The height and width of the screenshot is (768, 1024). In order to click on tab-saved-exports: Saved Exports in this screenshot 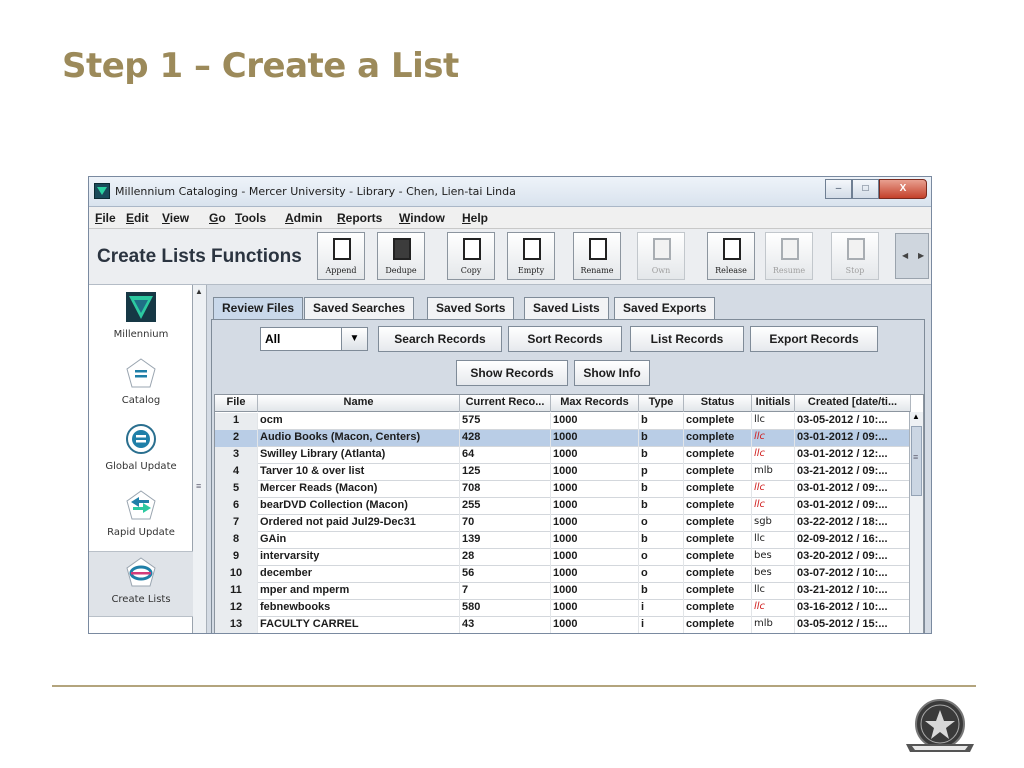, I will do `click(665, 308)`.